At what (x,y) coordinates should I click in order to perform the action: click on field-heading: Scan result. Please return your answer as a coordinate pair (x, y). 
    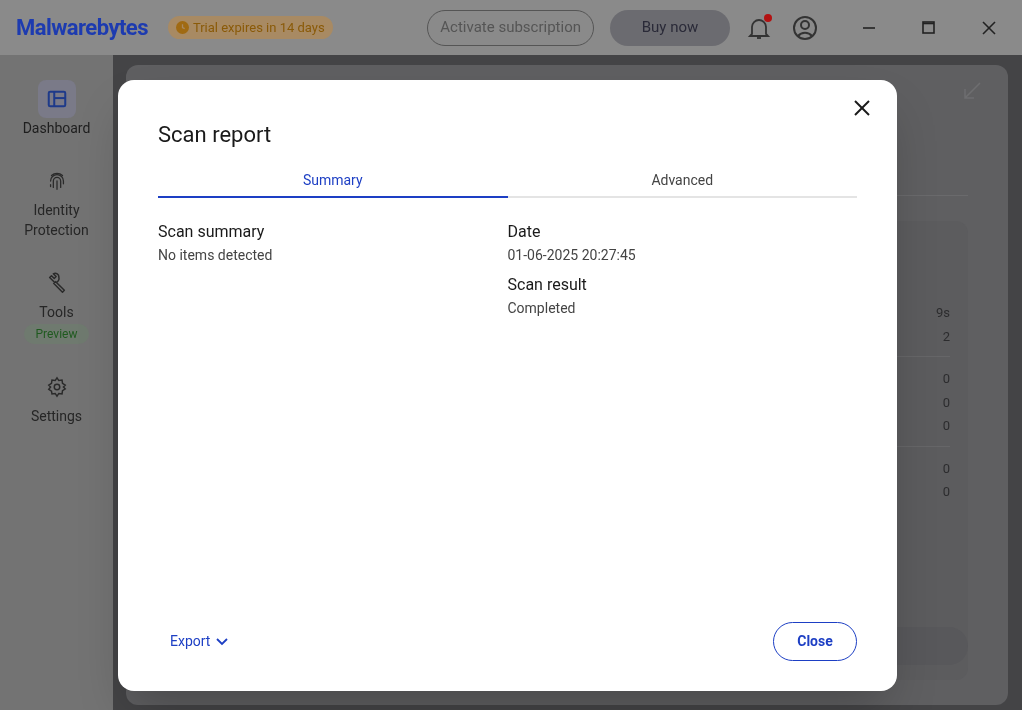
    Looking at the image, I should click on (547, 285).